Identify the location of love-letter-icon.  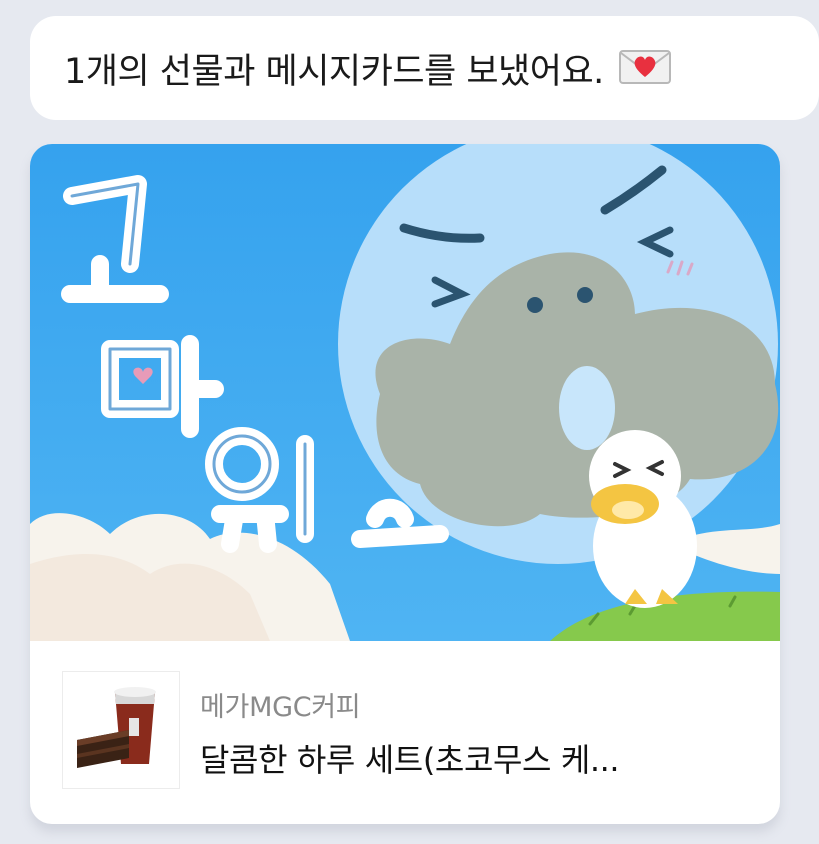
(645, 68).